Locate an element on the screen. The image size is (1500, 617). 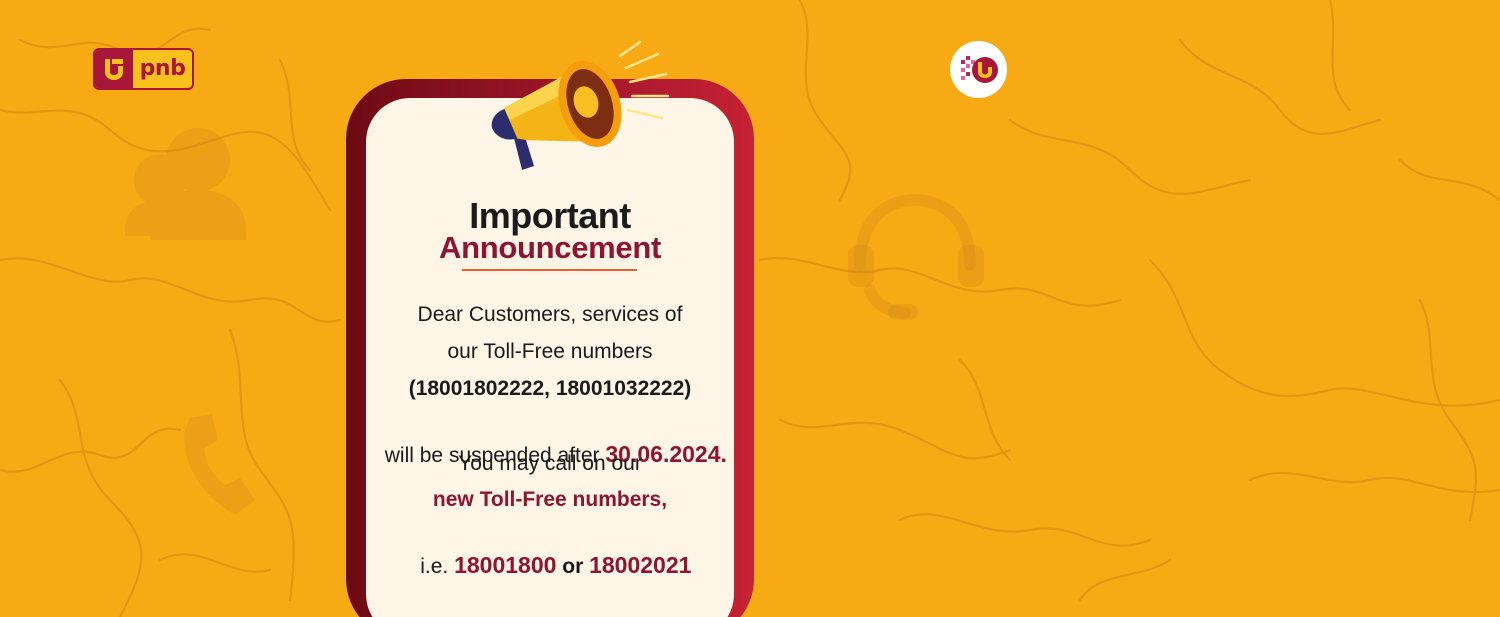
message-line-7: i.e. 18001800 or 18002021 is located at coordinates (550, 552).